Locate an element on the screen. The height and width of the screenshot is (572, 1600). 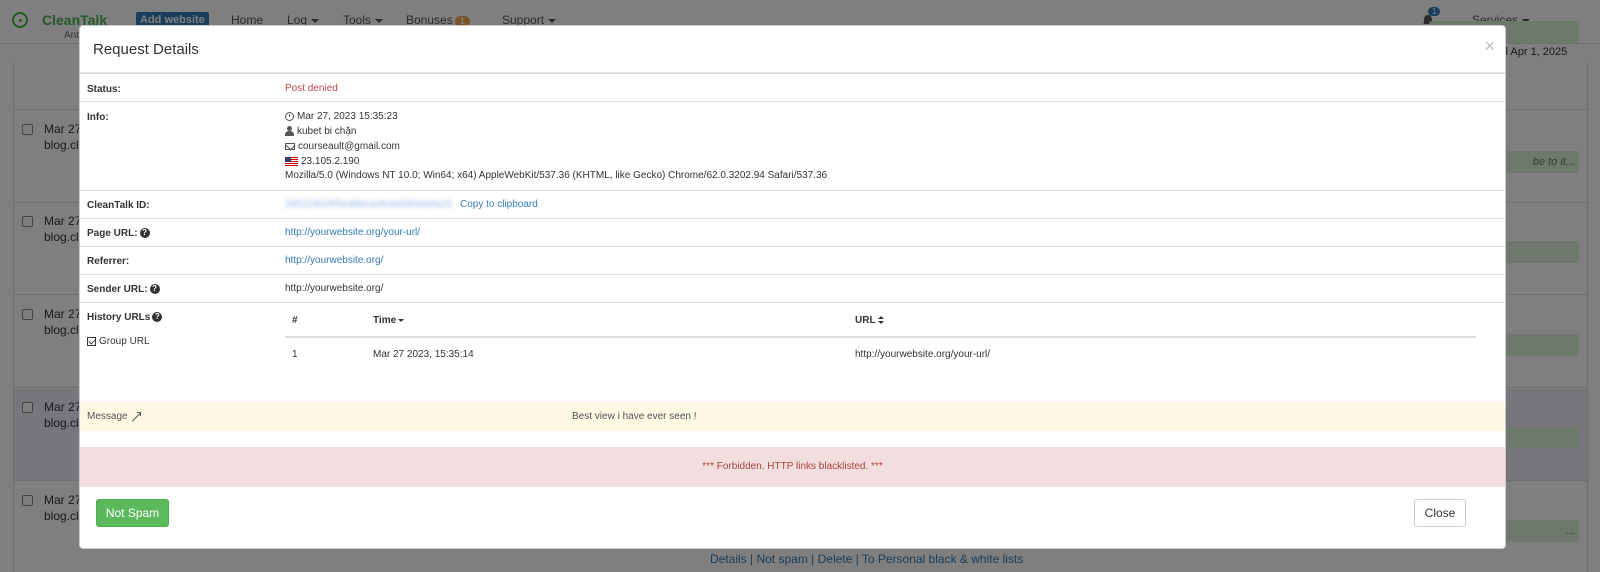
sort-icon is located at coordinates (880, 320).